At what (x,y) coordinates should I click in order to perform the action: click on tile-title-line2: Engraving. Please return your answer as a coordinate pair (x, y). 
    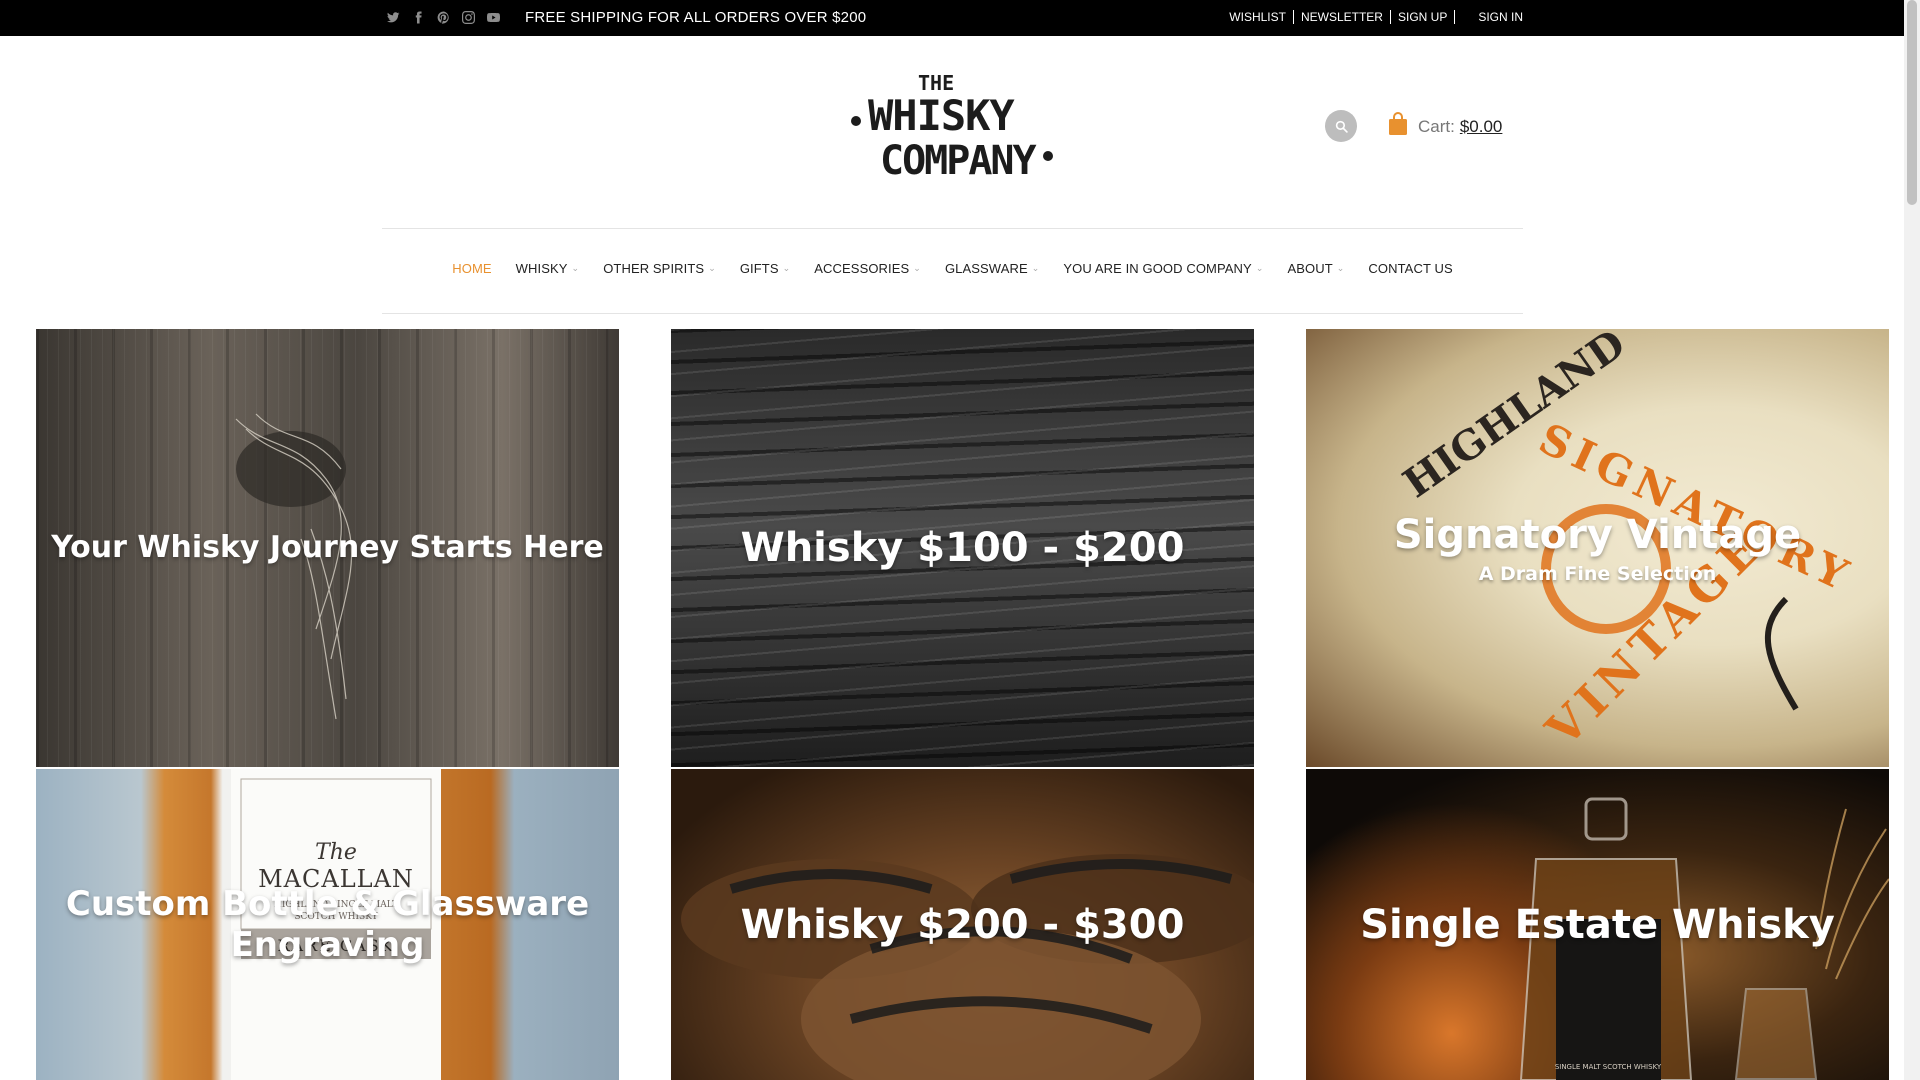
    Looking at the image, I should click on (327, 944).